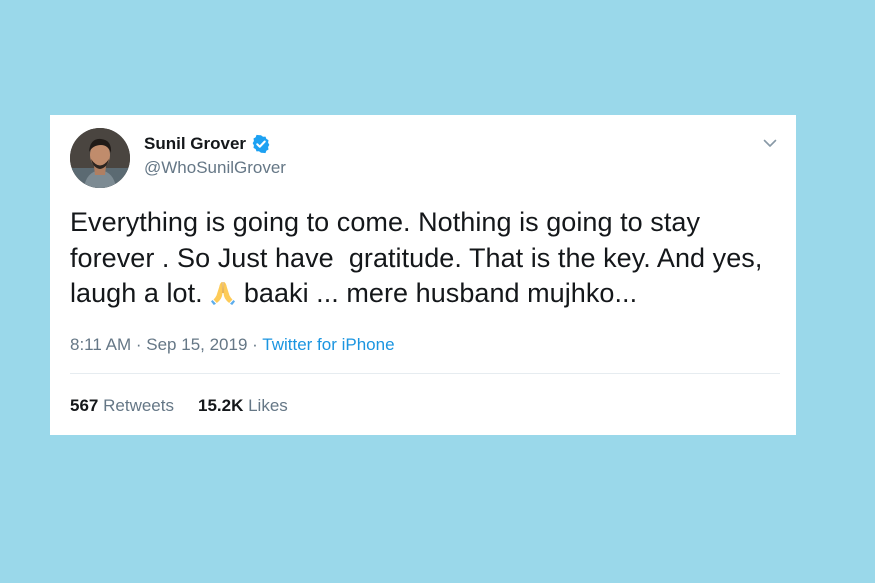 Image resolution: width=875 pixels, height=583 pixels. What do you see at coordinates (223, 292) in the screenshot?
I see `folded-hands-emoji-icon` at bounding box center [223, 292].